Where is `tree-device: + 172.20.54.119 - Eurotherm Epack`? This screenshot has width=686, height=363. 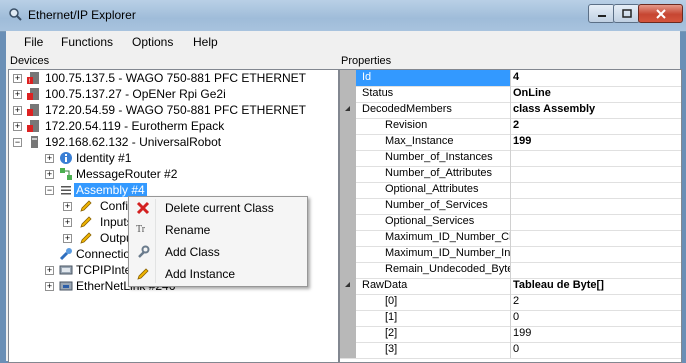 tree-device: + 172.20.54.119 - Eurotherm Epack is located at coordinates (173, 126).